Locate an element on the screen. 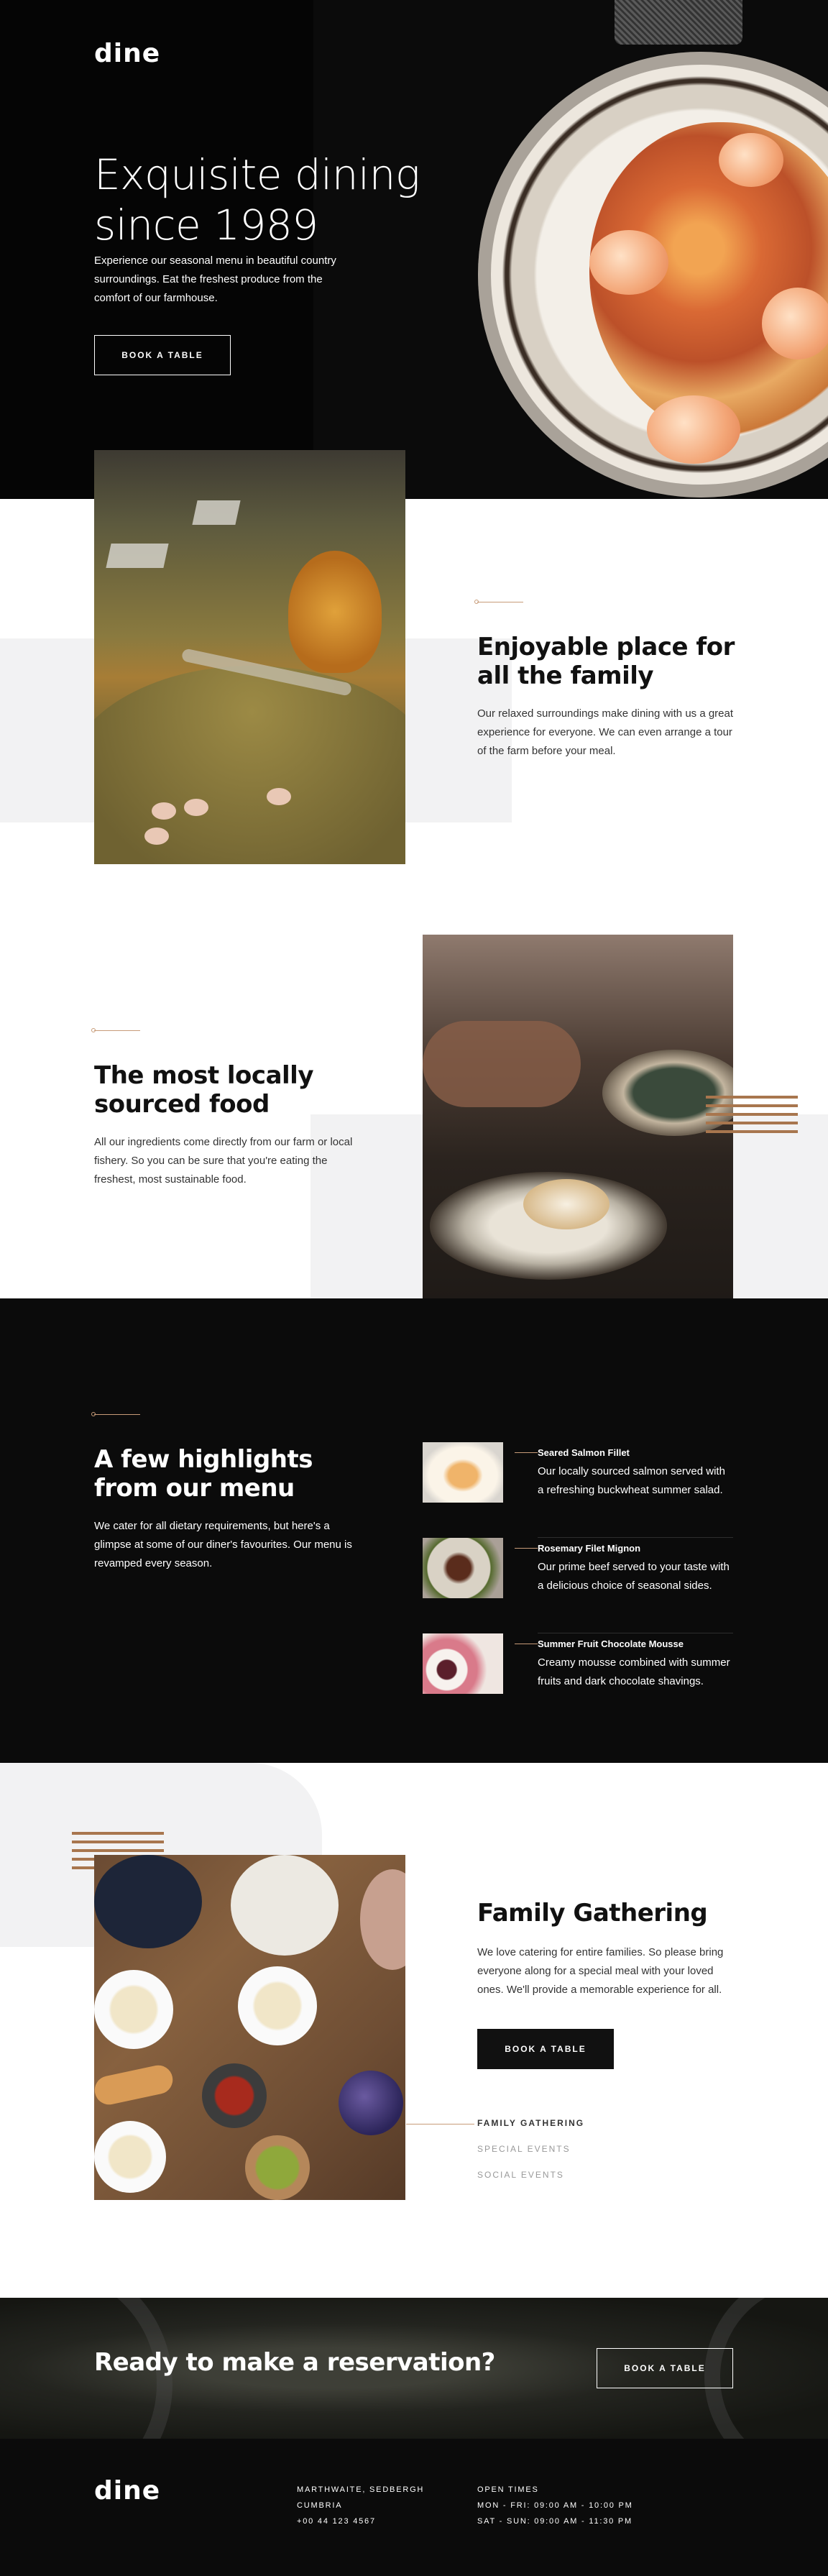 This screenshot has width=828, height=2576. tab-family-gathering: FAMILY GATHERING is located at coordinates (530, 2123).